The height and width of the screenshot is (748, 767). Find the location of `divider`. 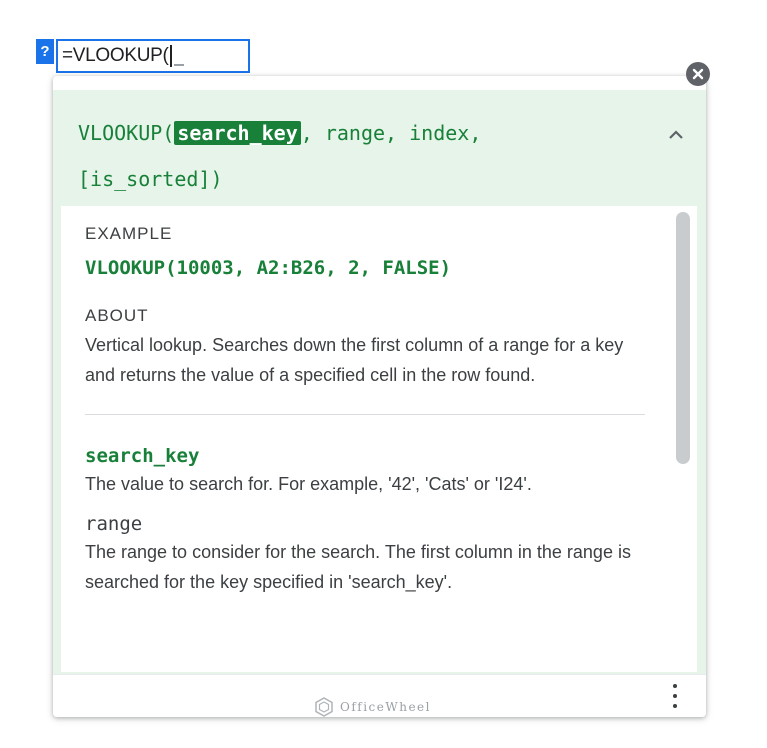

divider is located at coordinates (365, 414).